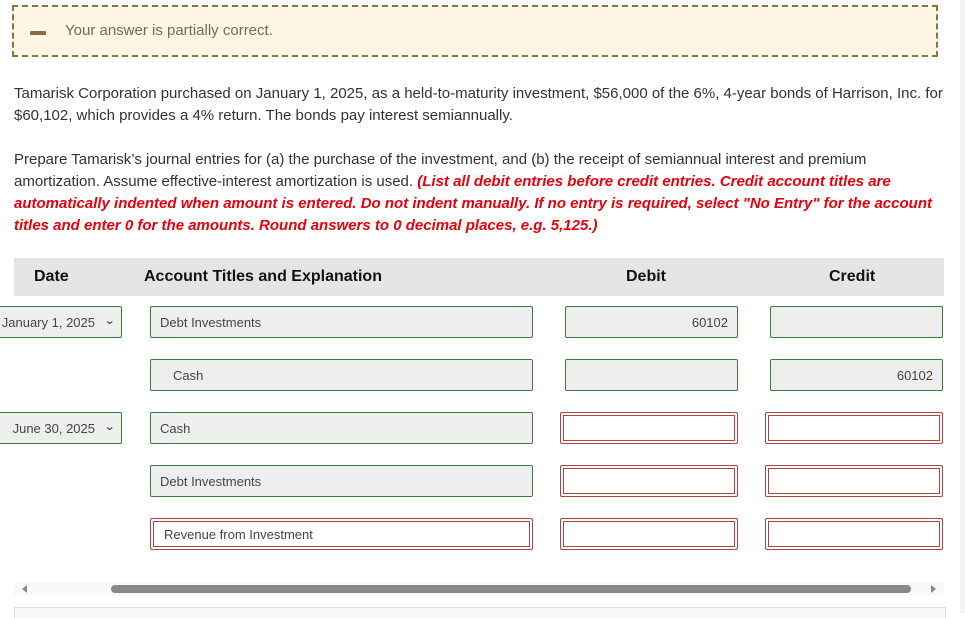 This screenshot has height=618, width=965. I want to click on account-field-row-3: Cash, so click(341, 428).